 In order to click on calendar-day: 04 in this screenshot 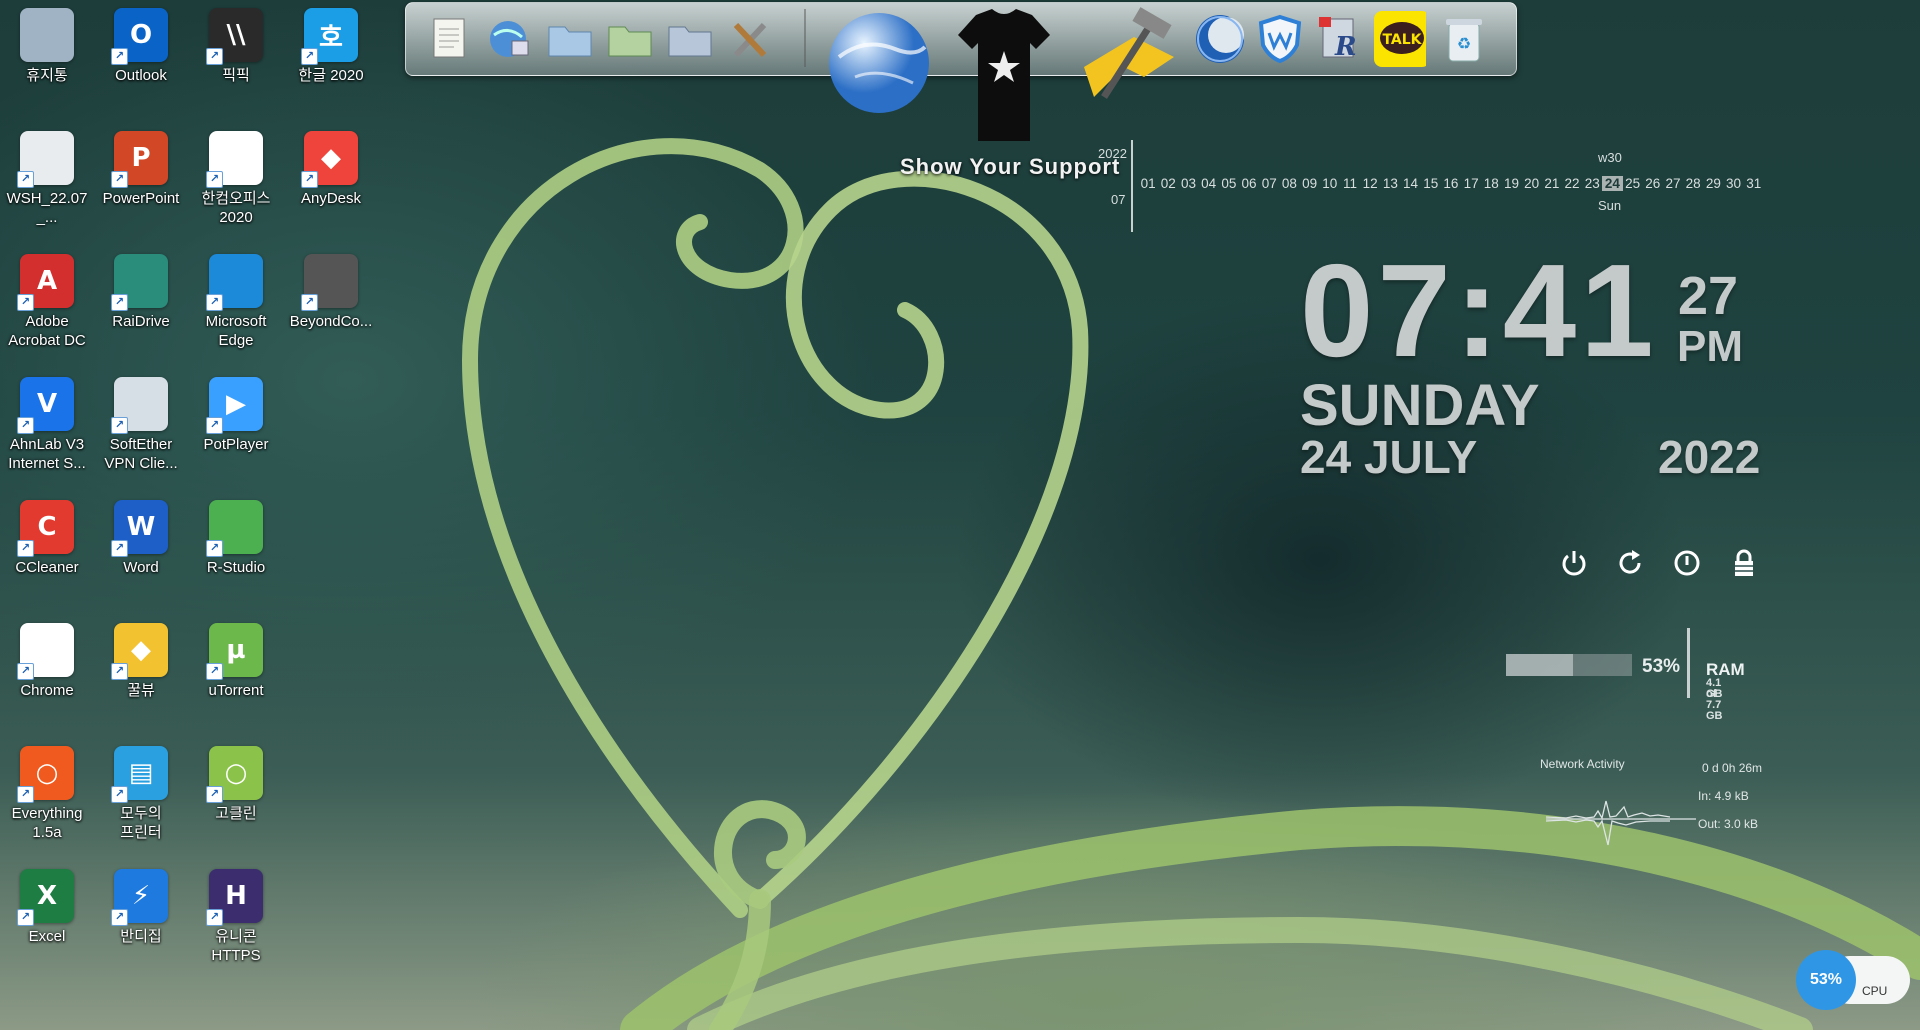, I will do `click(1209, 183)`.